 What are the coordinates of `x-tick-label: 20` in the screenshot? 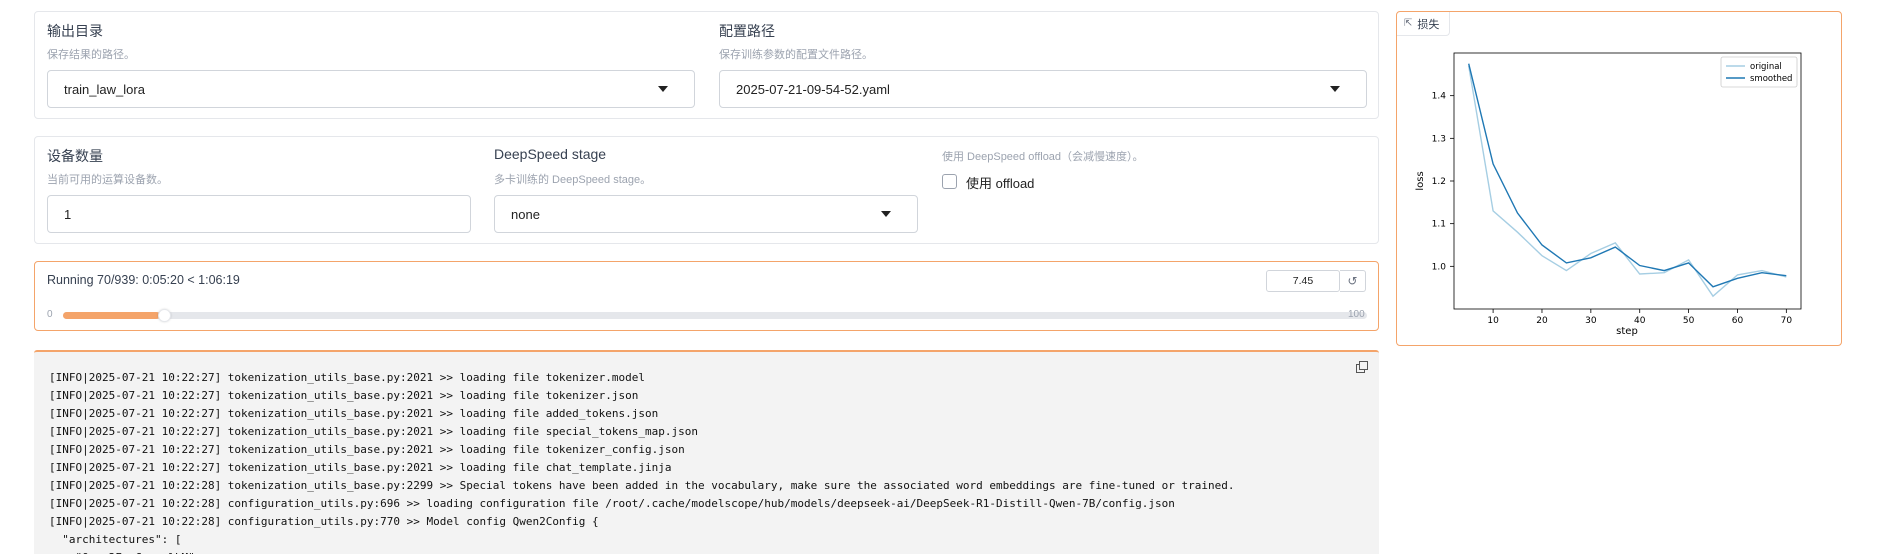 It's located at (1542, 321).